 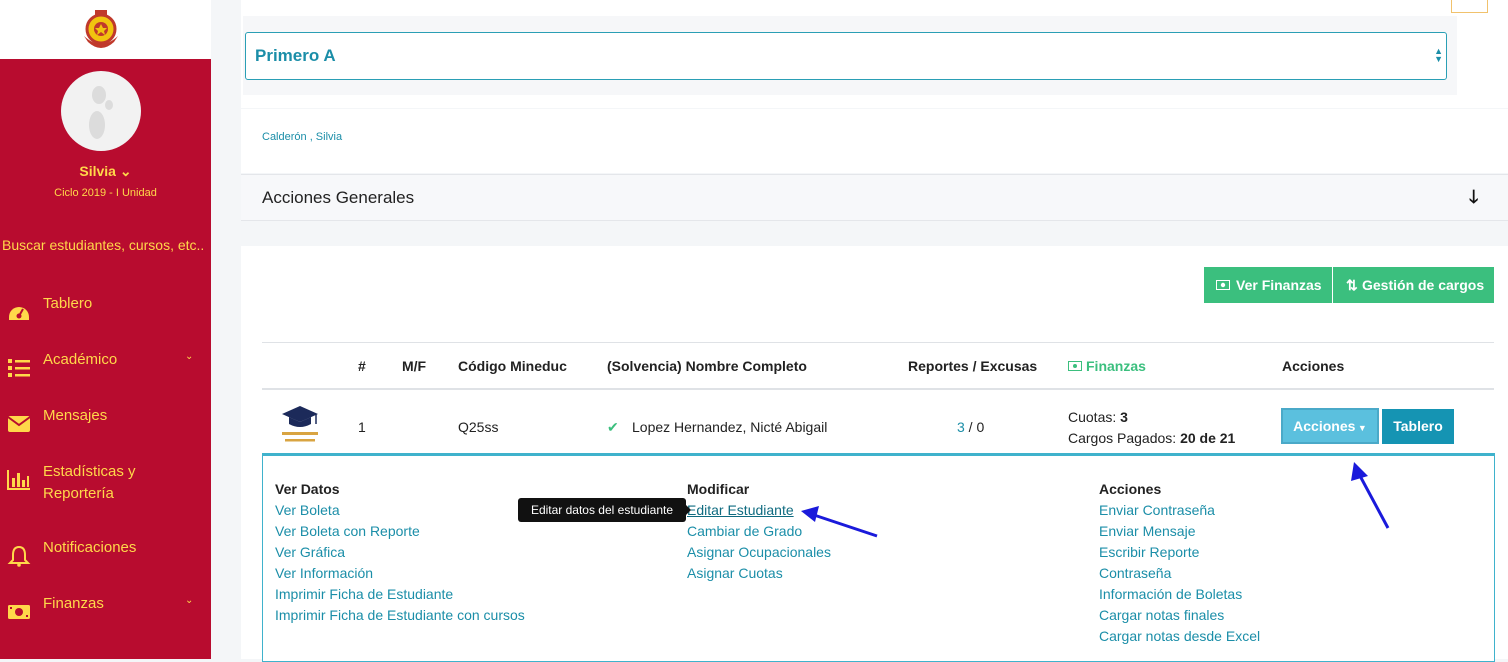 What do you see at coordinates (1149, 552) in the screenshot?
I see `escribir-reporte-link: Escribir Reporte` at bounding box center [1149, 552].